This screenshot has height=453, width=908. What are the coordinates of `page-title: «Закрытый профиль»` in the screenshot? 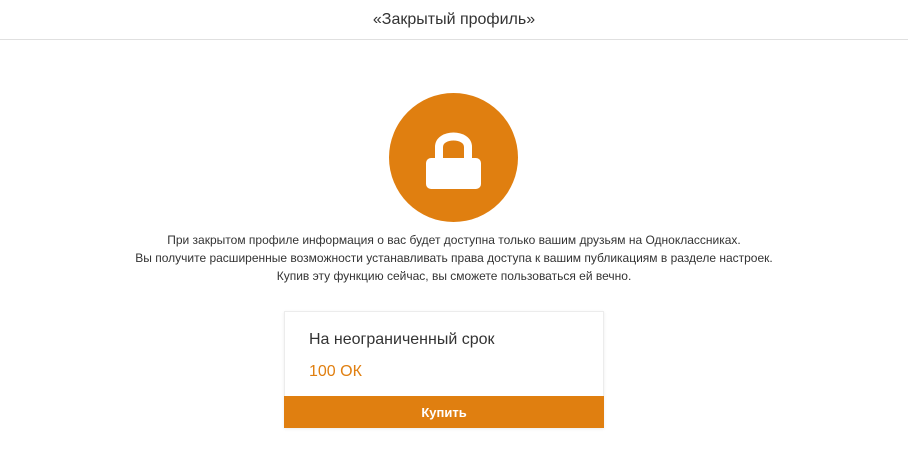 It's located at (454, 19).